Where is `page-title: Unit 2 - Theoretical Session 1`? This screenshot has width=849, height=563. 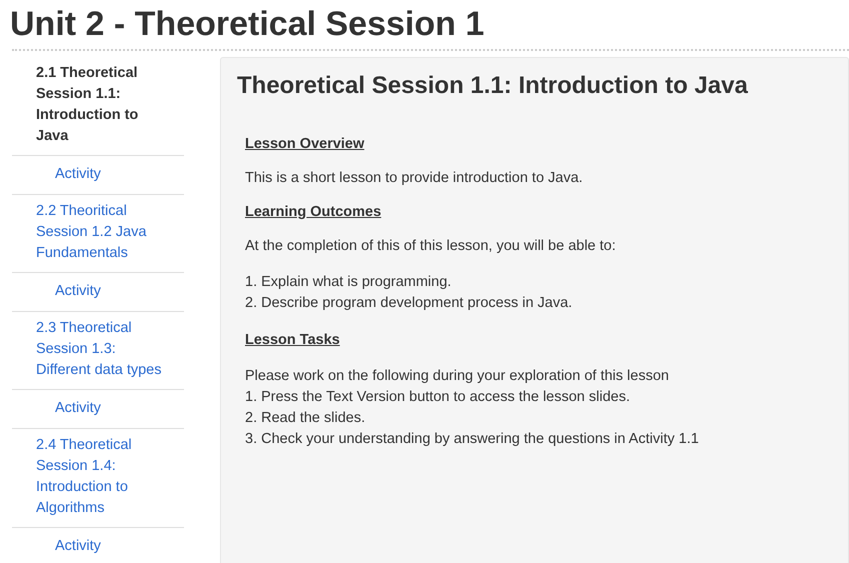 page-title: Unit 2 - Theoretical Session 1 is located at coordinates (247, 24).